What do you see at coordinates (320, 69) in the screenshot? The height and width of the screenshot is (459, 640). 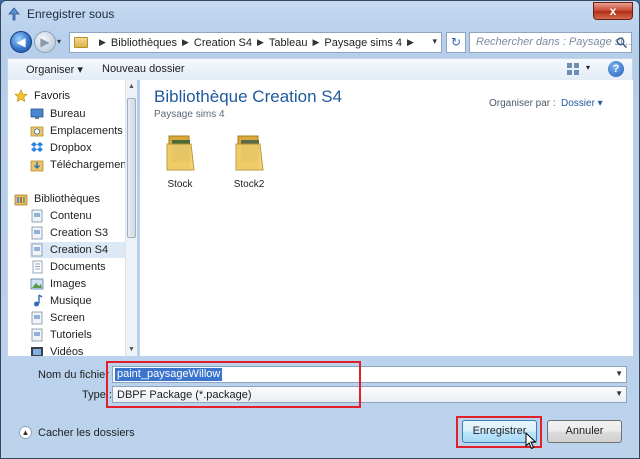 I see `command-bar: Organiser ▾ Nouveau dossier ▾ ?` at bounding box center [320, 69].